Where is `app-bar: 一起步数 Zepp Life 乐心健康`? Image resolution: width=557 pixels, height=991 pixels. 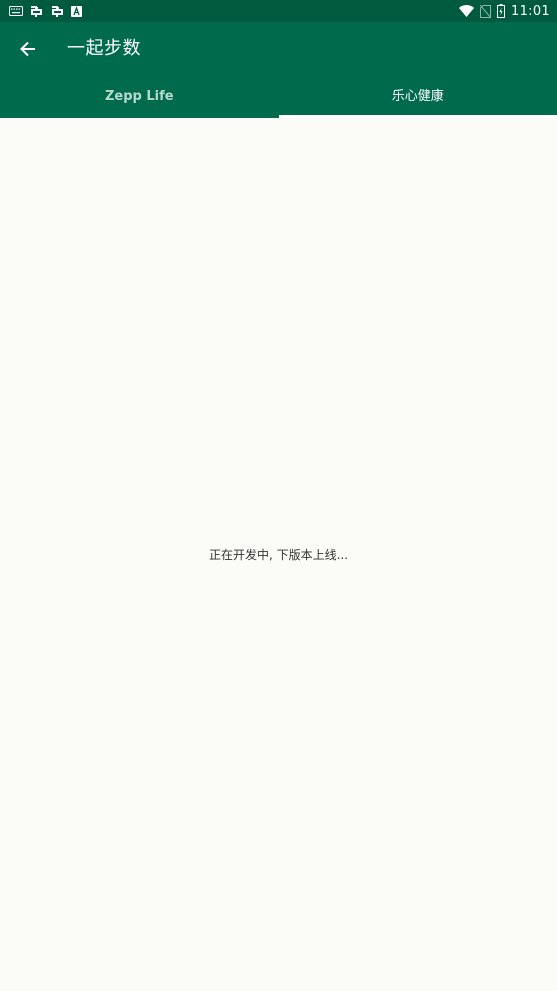 app-bar: 一起步数 Zepp Life 乐心健康 is located at coordinates (278, 70).